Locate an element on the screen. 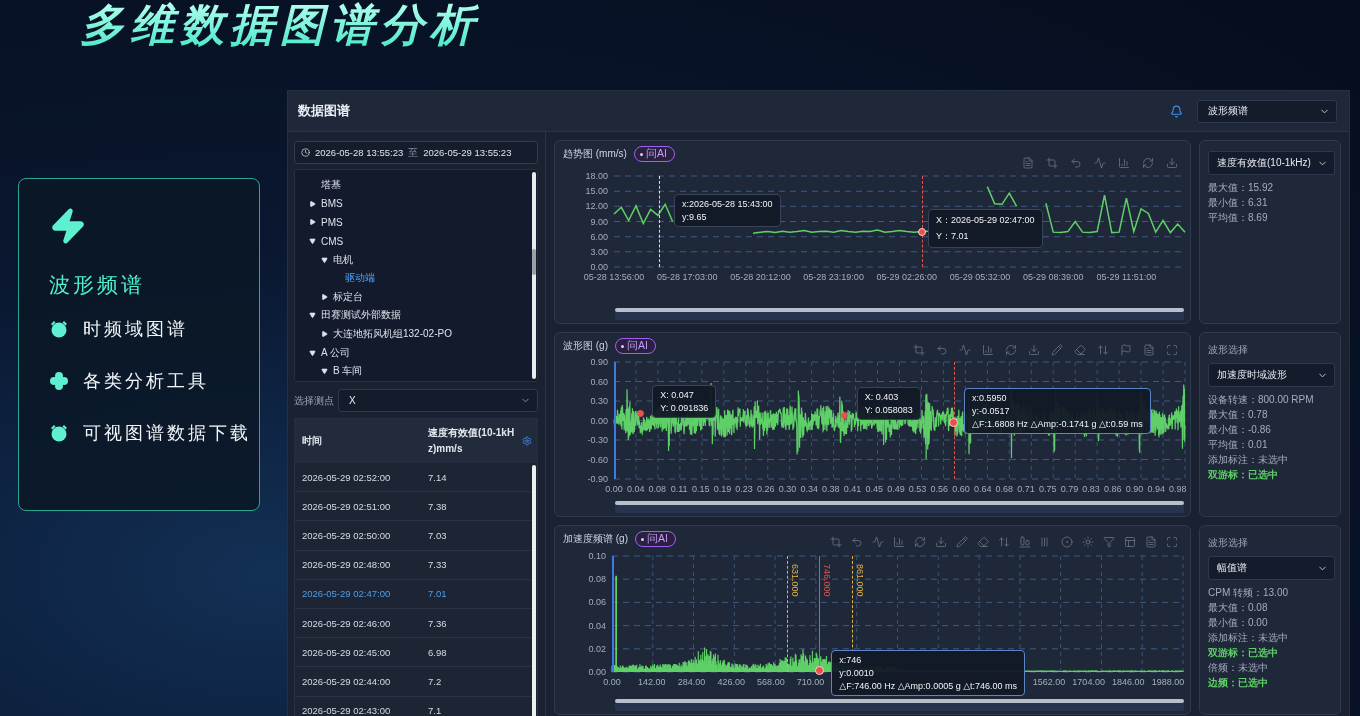 The image size is (1360, 716). tree-item: 塔基 is located at coordinates (413, 185).